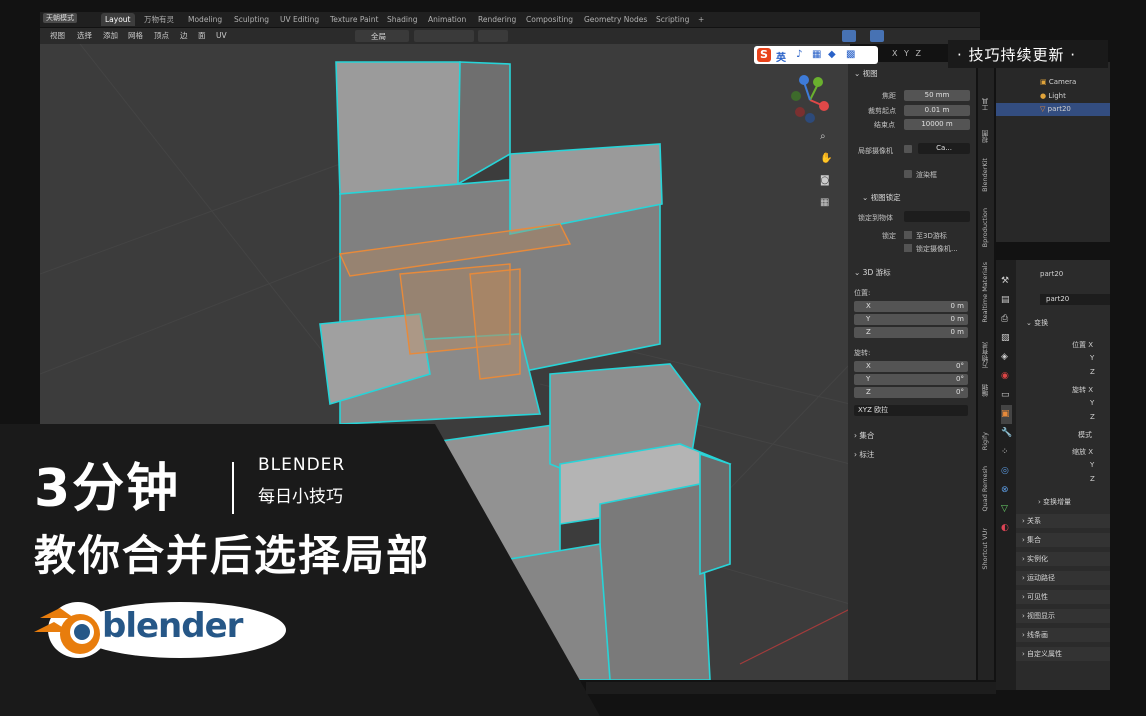 The height and width of the screenshot is (716, 1146). Describe the element at coordinates (894, 53) in the screenshot. I see `mirror-x: X` at that location.